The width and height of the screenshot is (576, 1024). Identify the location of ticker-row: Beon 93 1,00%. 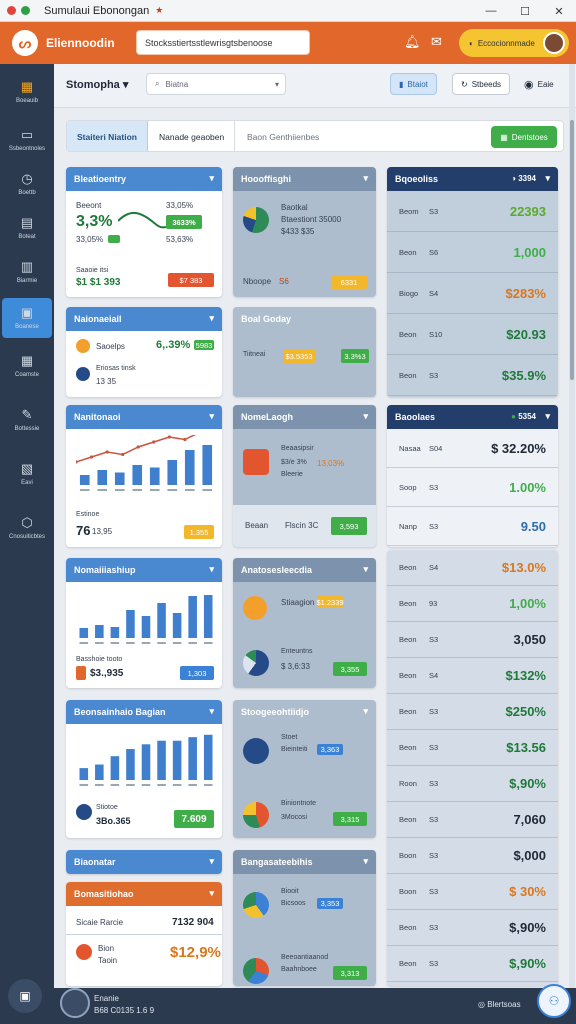
(472, 604).